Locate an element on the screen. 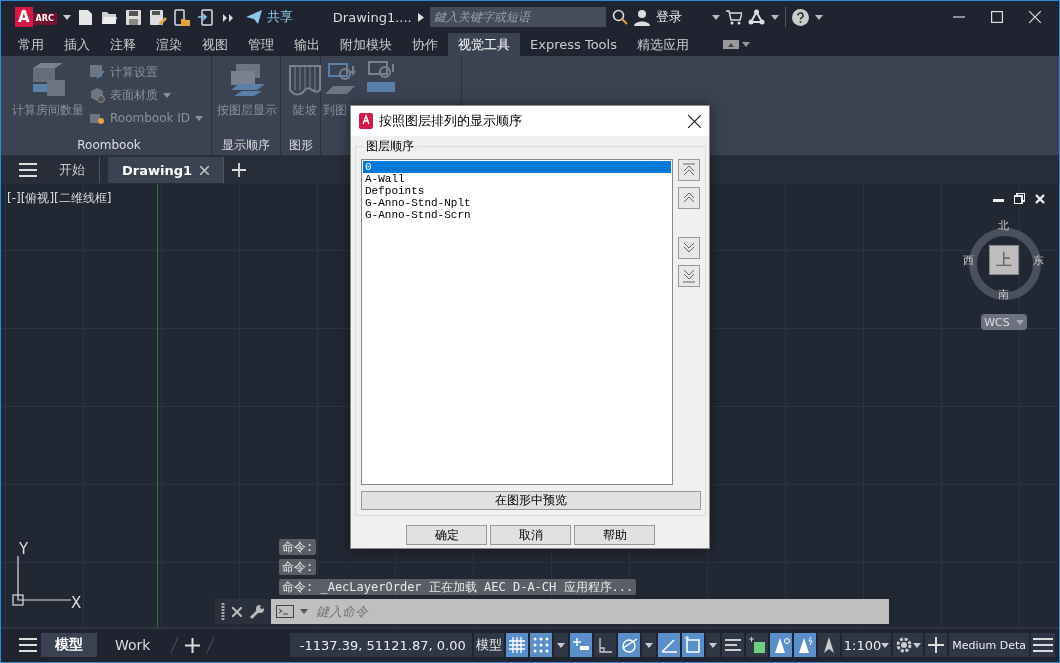  layer-list-item: G-Anno-Stnd-Nplt is located at coordinates (517, 203).